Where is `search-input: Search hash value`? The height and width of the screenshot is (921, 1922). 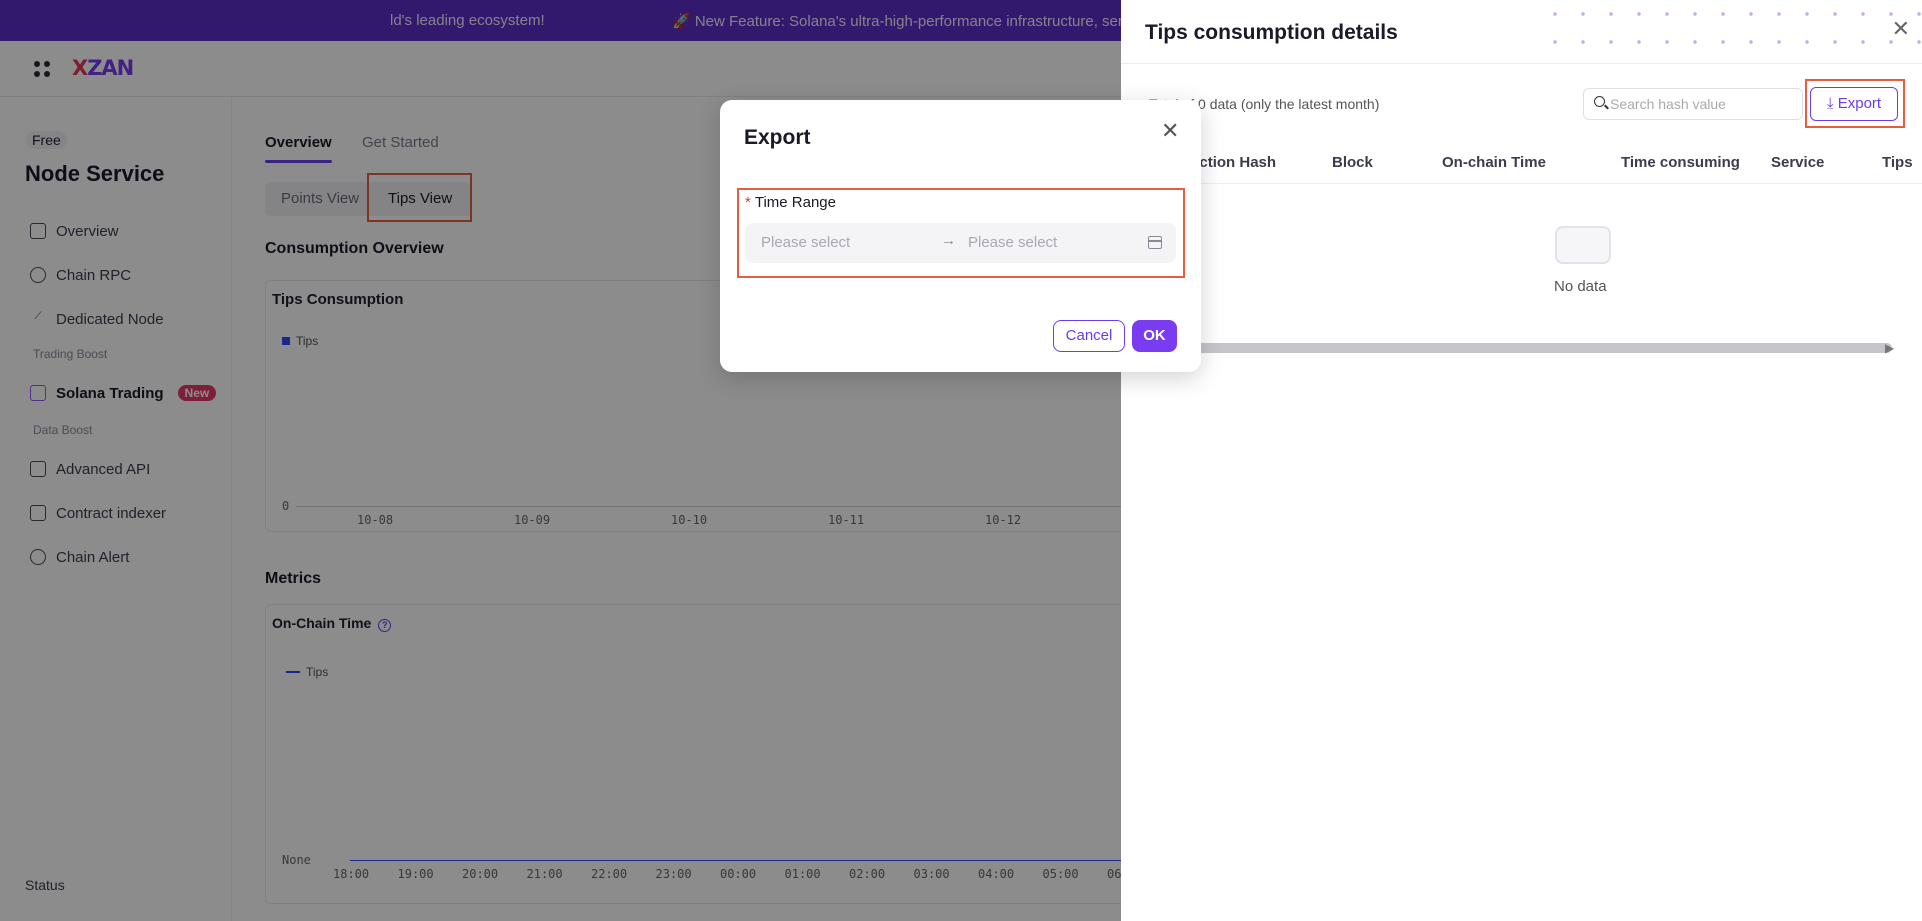
search-input: Search hash value is located at coordinates (1693, 104).